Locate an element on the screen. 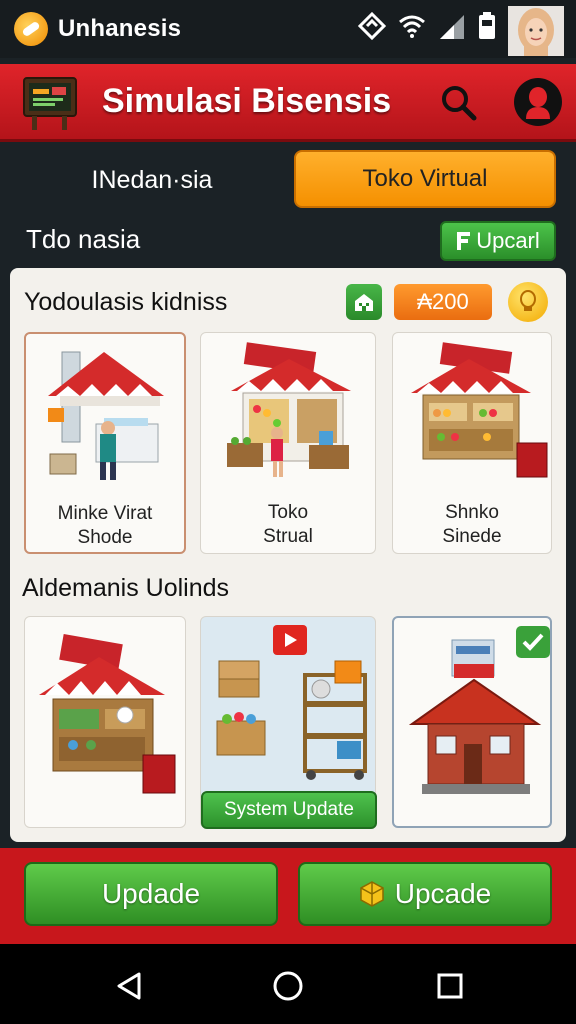 The width and height of the screenshot is (576, 1024). recents-square-icon is located at coordinates (450, 986).